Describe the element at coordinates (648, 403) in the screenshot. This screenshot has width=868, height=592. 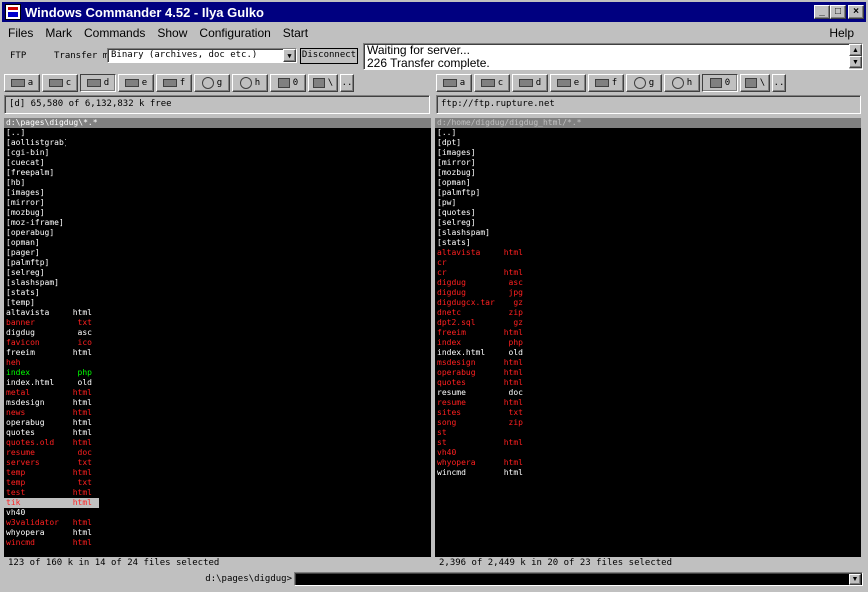
I see `file-row: resume html` at that location.